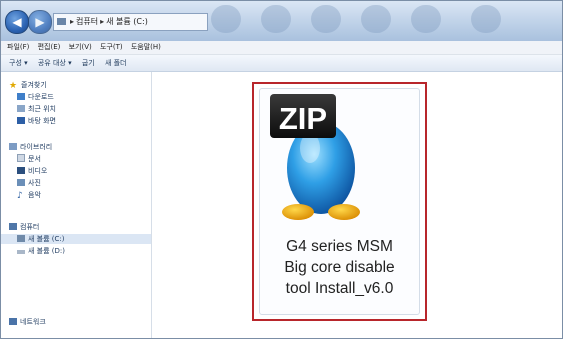 Image resolution: width=563 pixels, height=339 pixels. I want to click on sidebar-item-videos: 비디오, so click(32, 171).